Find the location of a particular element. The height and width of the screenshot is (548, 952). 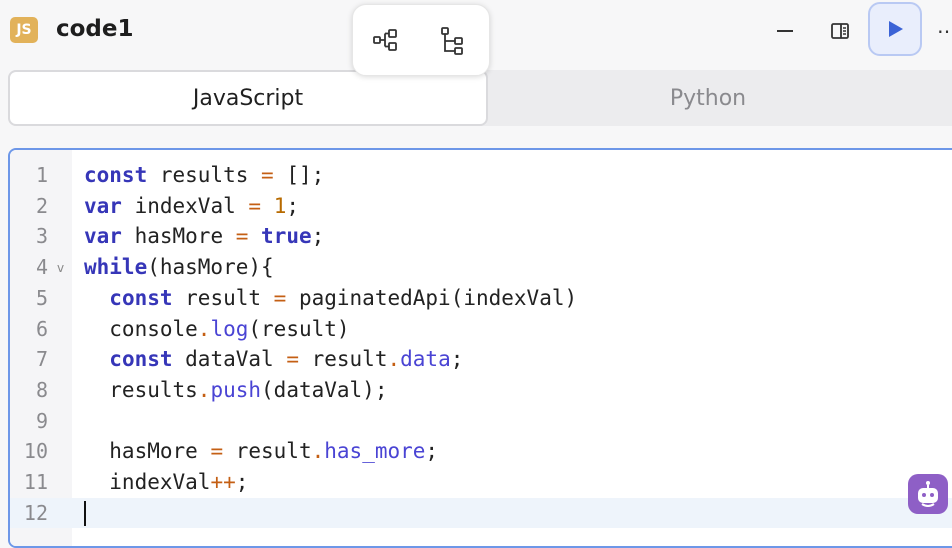

code-line: 7 const dataVal = result.data; is located at coordinates (481, 359).